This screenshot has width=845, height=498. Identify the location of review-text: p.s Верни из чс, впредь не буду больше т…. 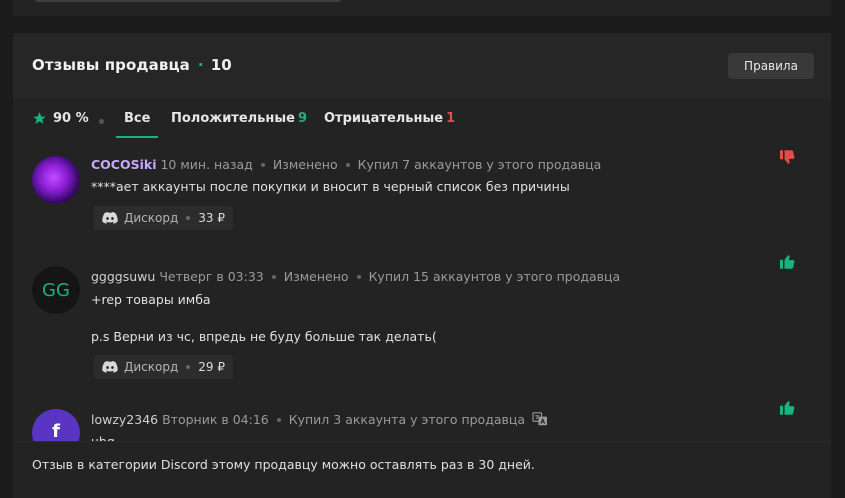
(264, 336).